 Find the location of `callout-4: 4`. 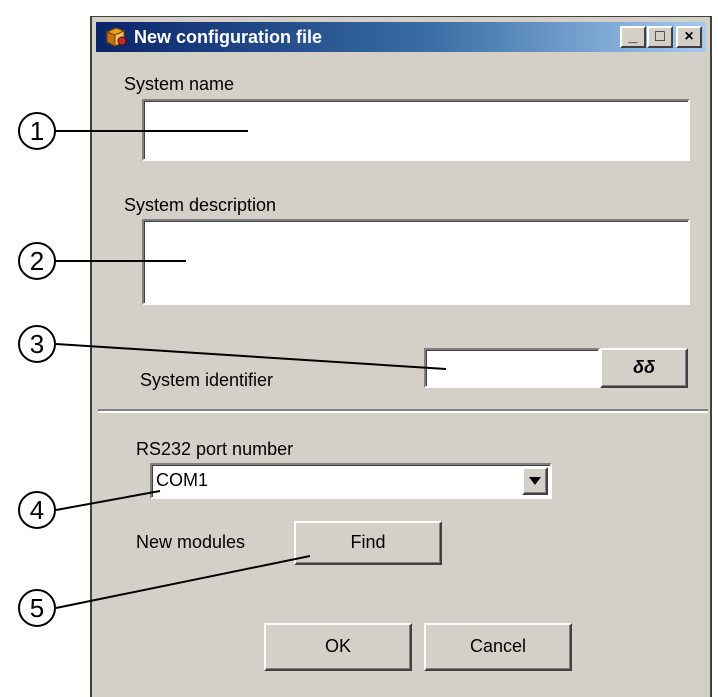

callout-4: 4 is located at coordinates (37, 510).